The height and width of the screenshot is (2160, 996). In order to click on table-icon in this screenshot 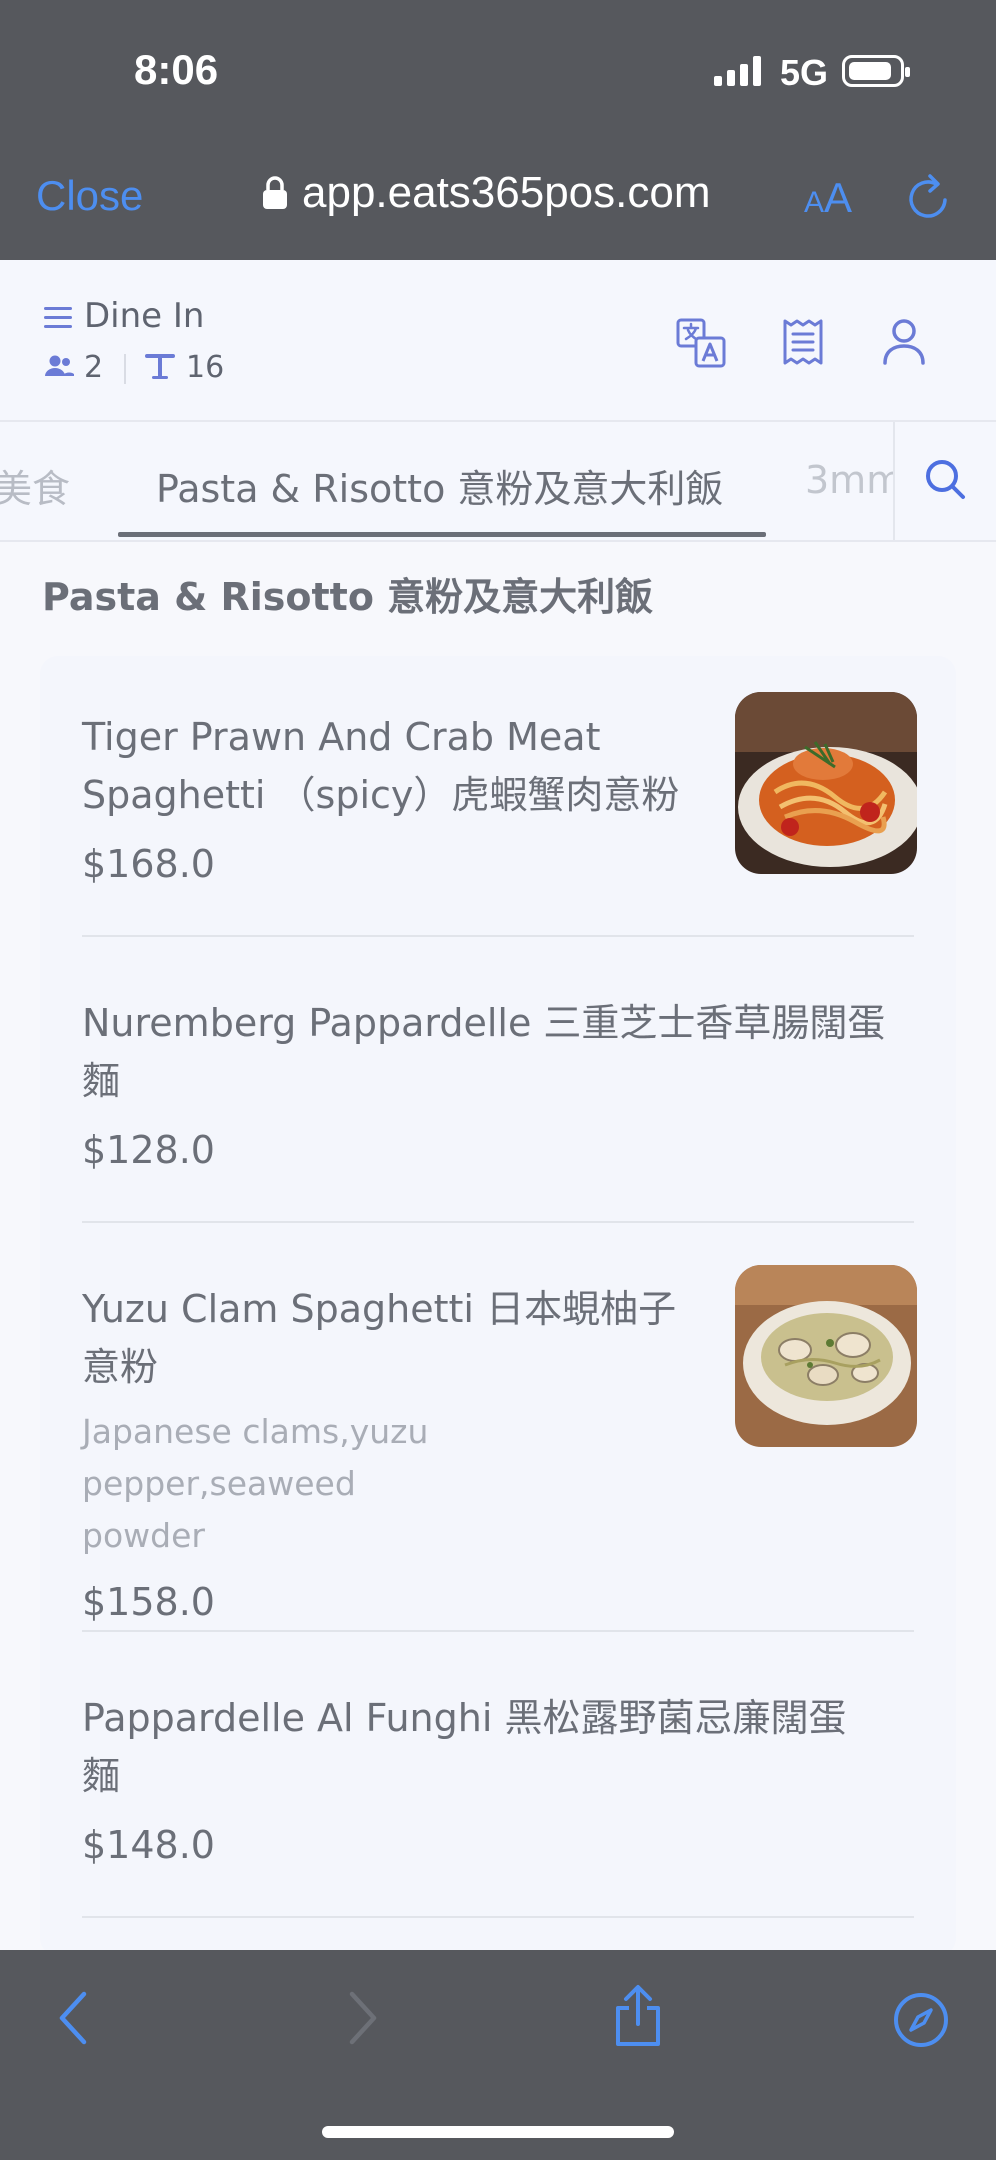, I will do `click(160, 366)`.